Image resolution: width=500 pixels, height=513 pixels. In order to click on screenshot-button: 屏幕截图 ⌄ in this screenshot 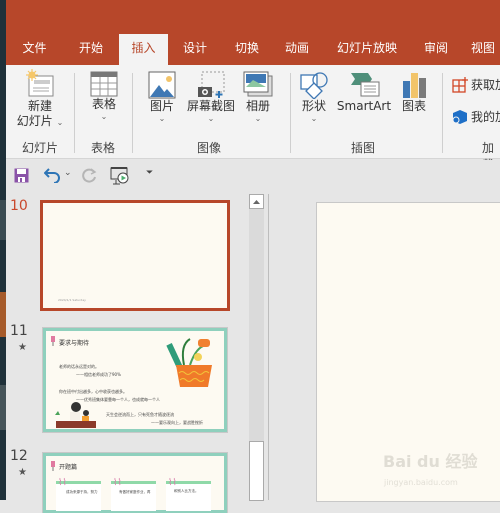, I will do `click(211, 97)`.